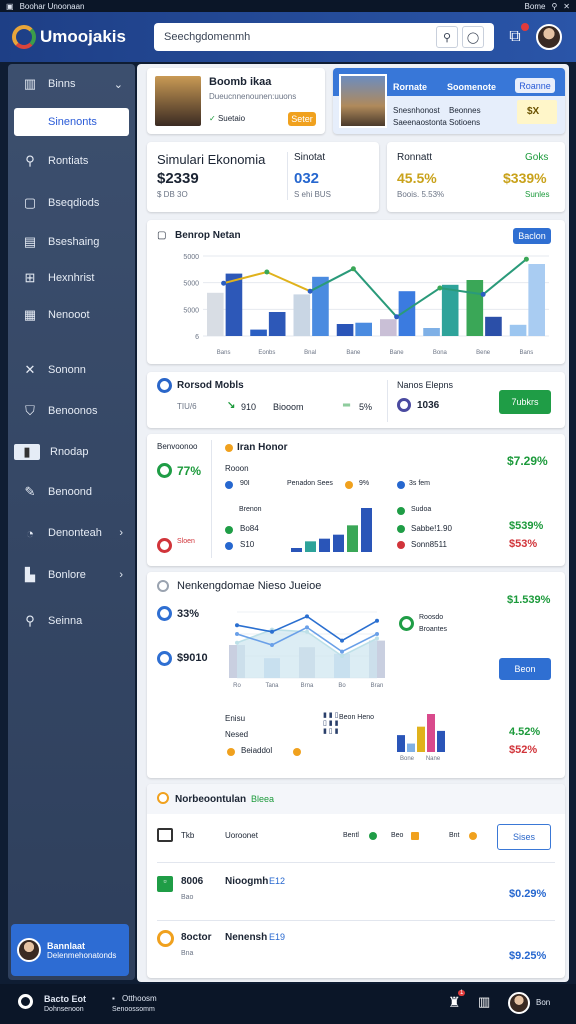 The width and height of the screenshot is (576, 1024). I want to click on feature-badge-button: Roanne, so click(535, 85).